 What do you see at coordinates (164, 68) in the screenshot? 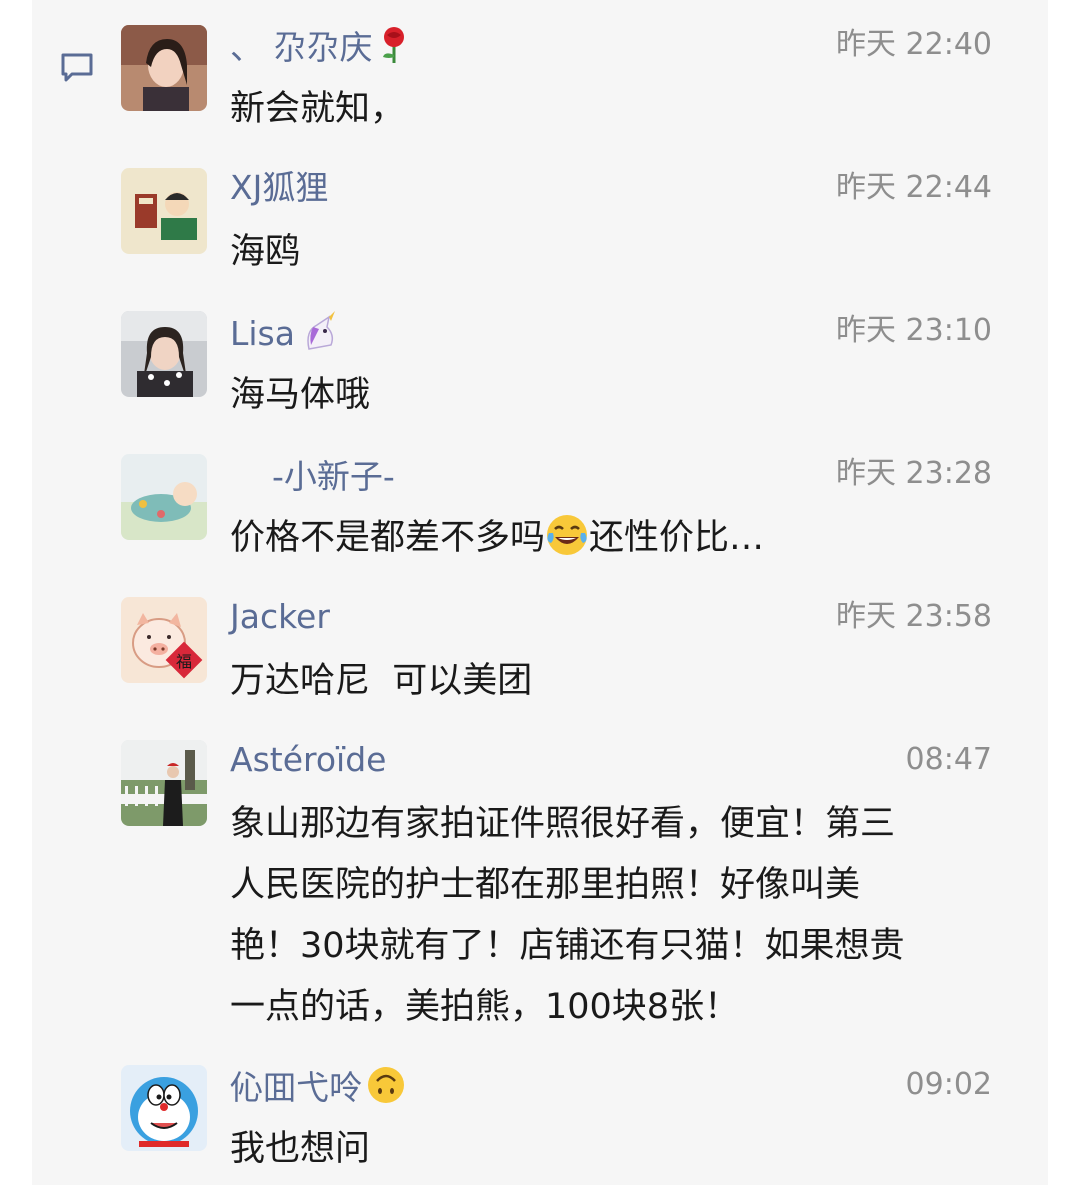
I see `woman-selfie-avatar` at bounding box center [164, 68].